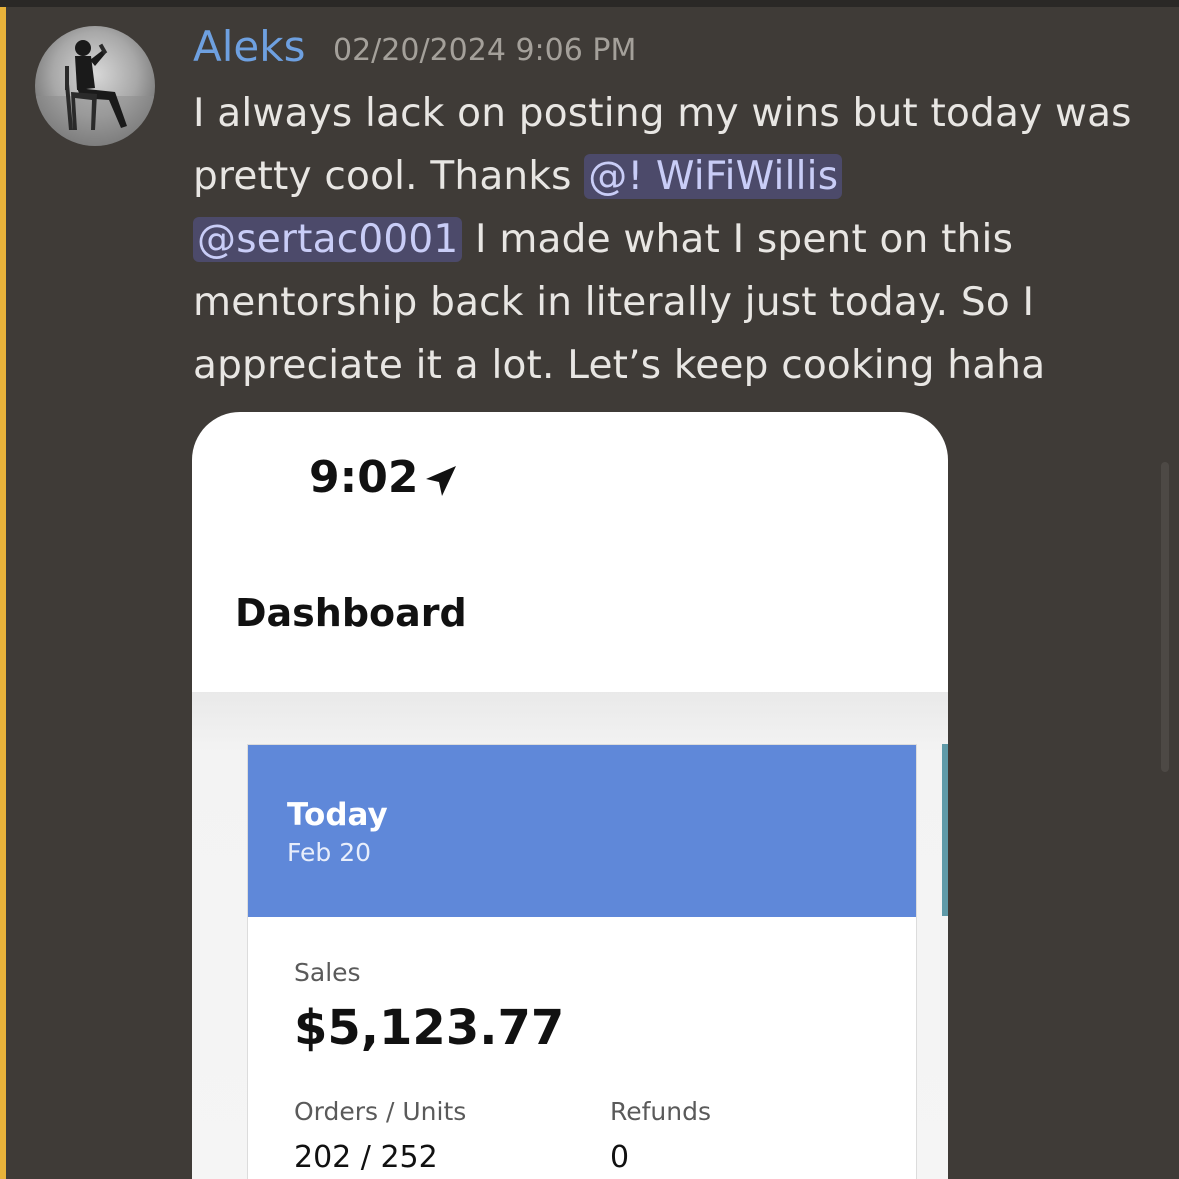  I want to click on top-bar, so click(589, 3).